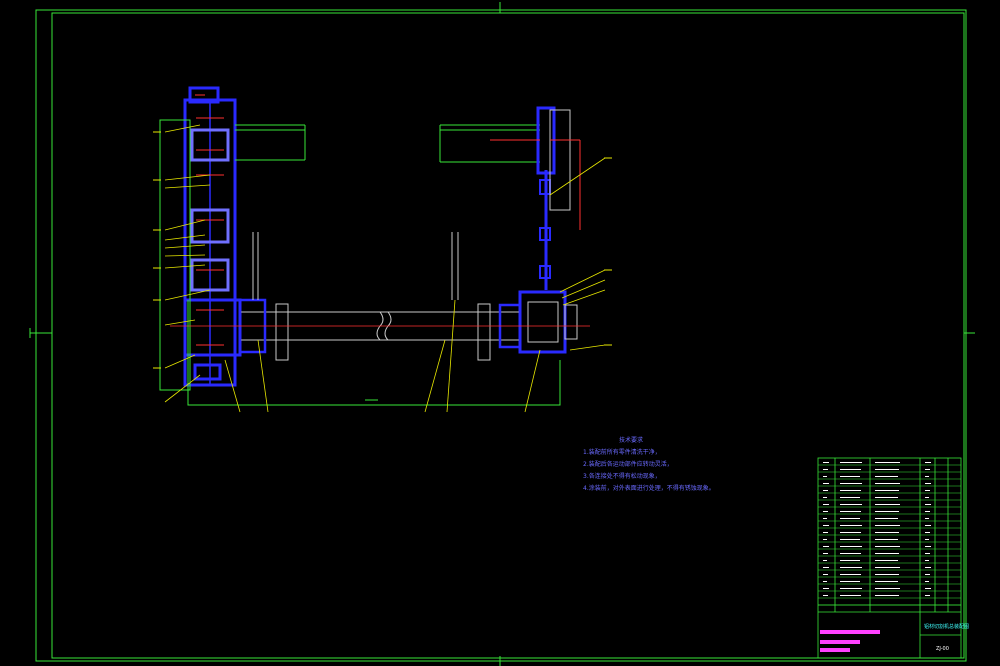  I want to click on left-beam, so click(232, 255).